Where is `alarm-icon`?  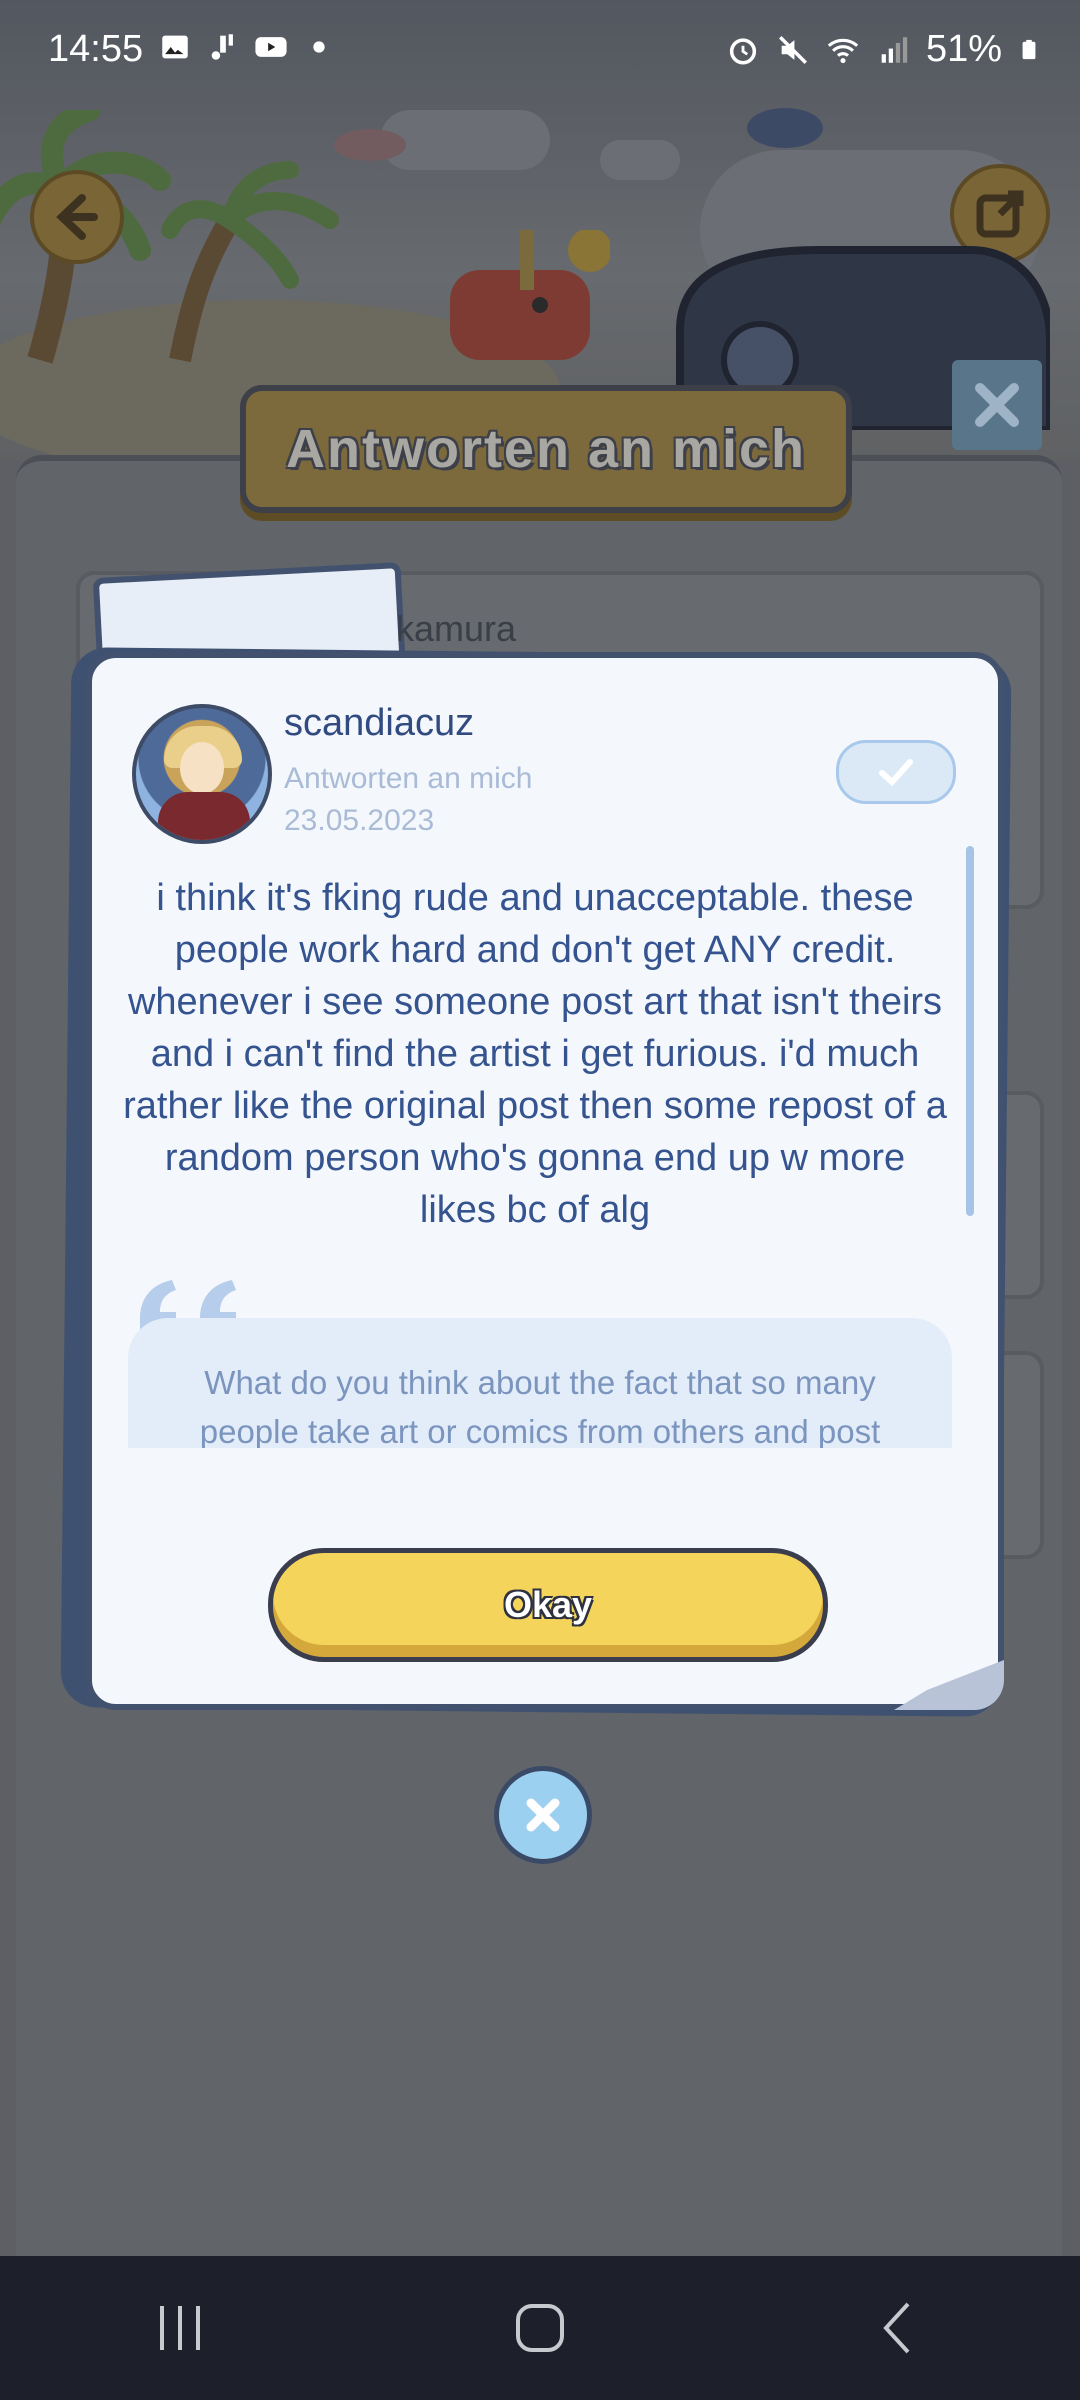 alarm-icon is located at coordinates (743, 51).